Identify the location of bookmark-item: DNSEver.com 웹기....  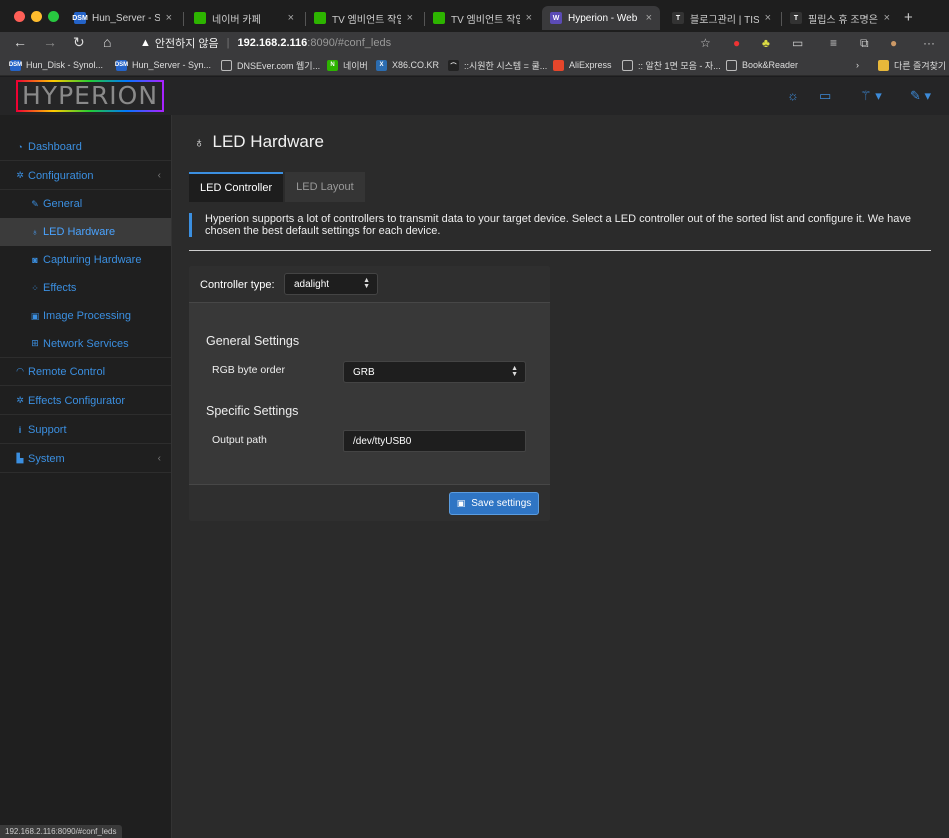
(270, 65).